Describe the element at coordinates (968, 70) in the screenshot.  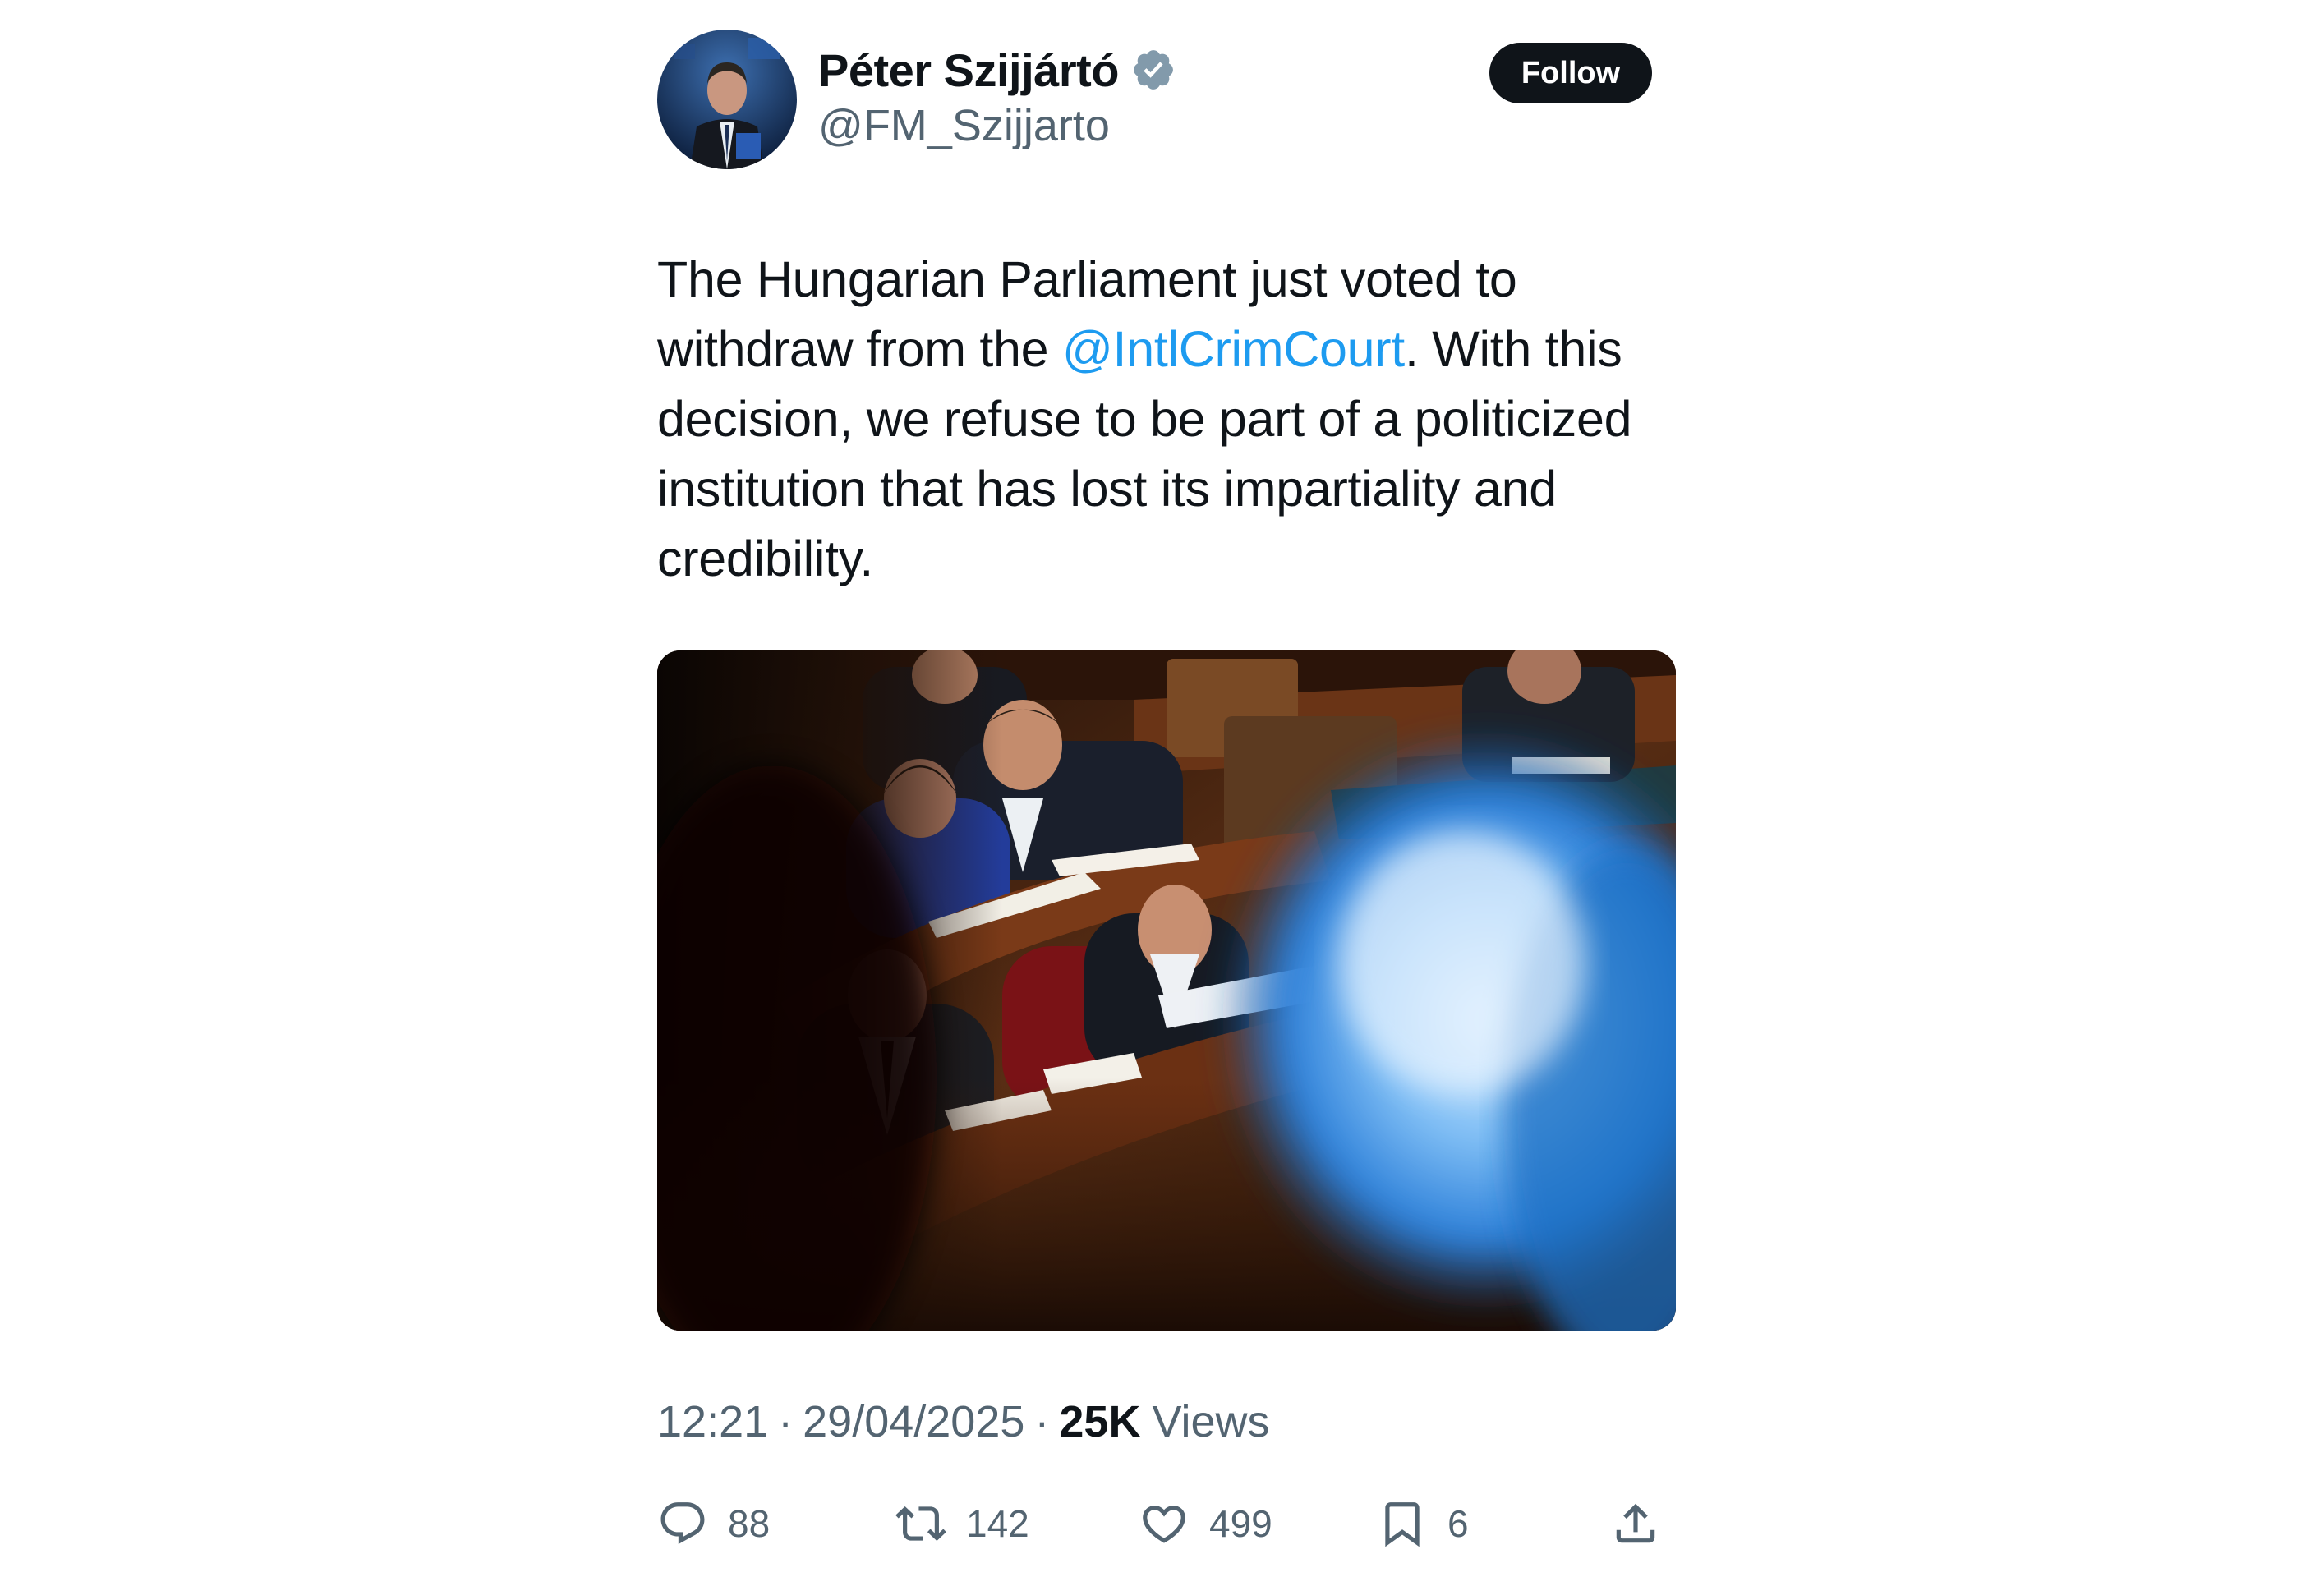
I see `author-display-name: Péter Szijjártó` at that location.